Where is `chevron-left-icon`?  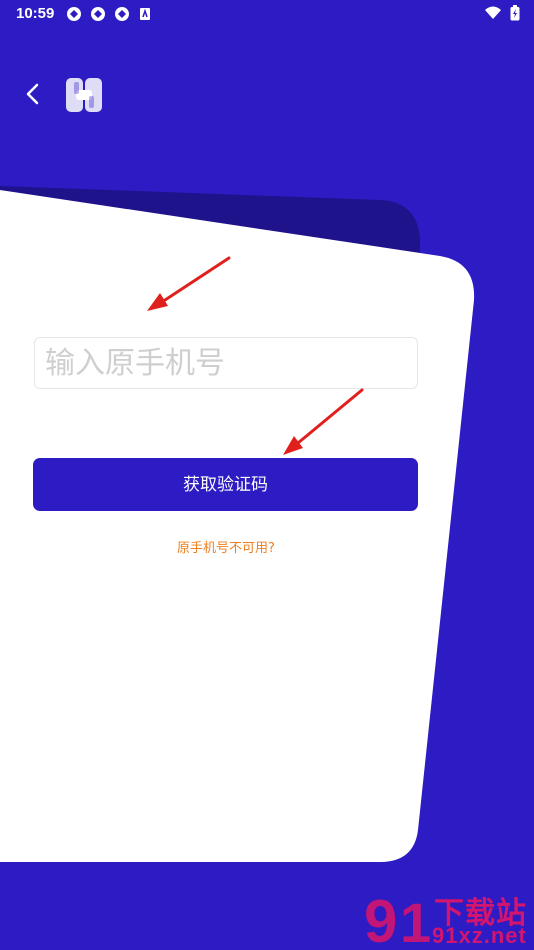
chevron-left-icon is located at coordinates (32, 94).